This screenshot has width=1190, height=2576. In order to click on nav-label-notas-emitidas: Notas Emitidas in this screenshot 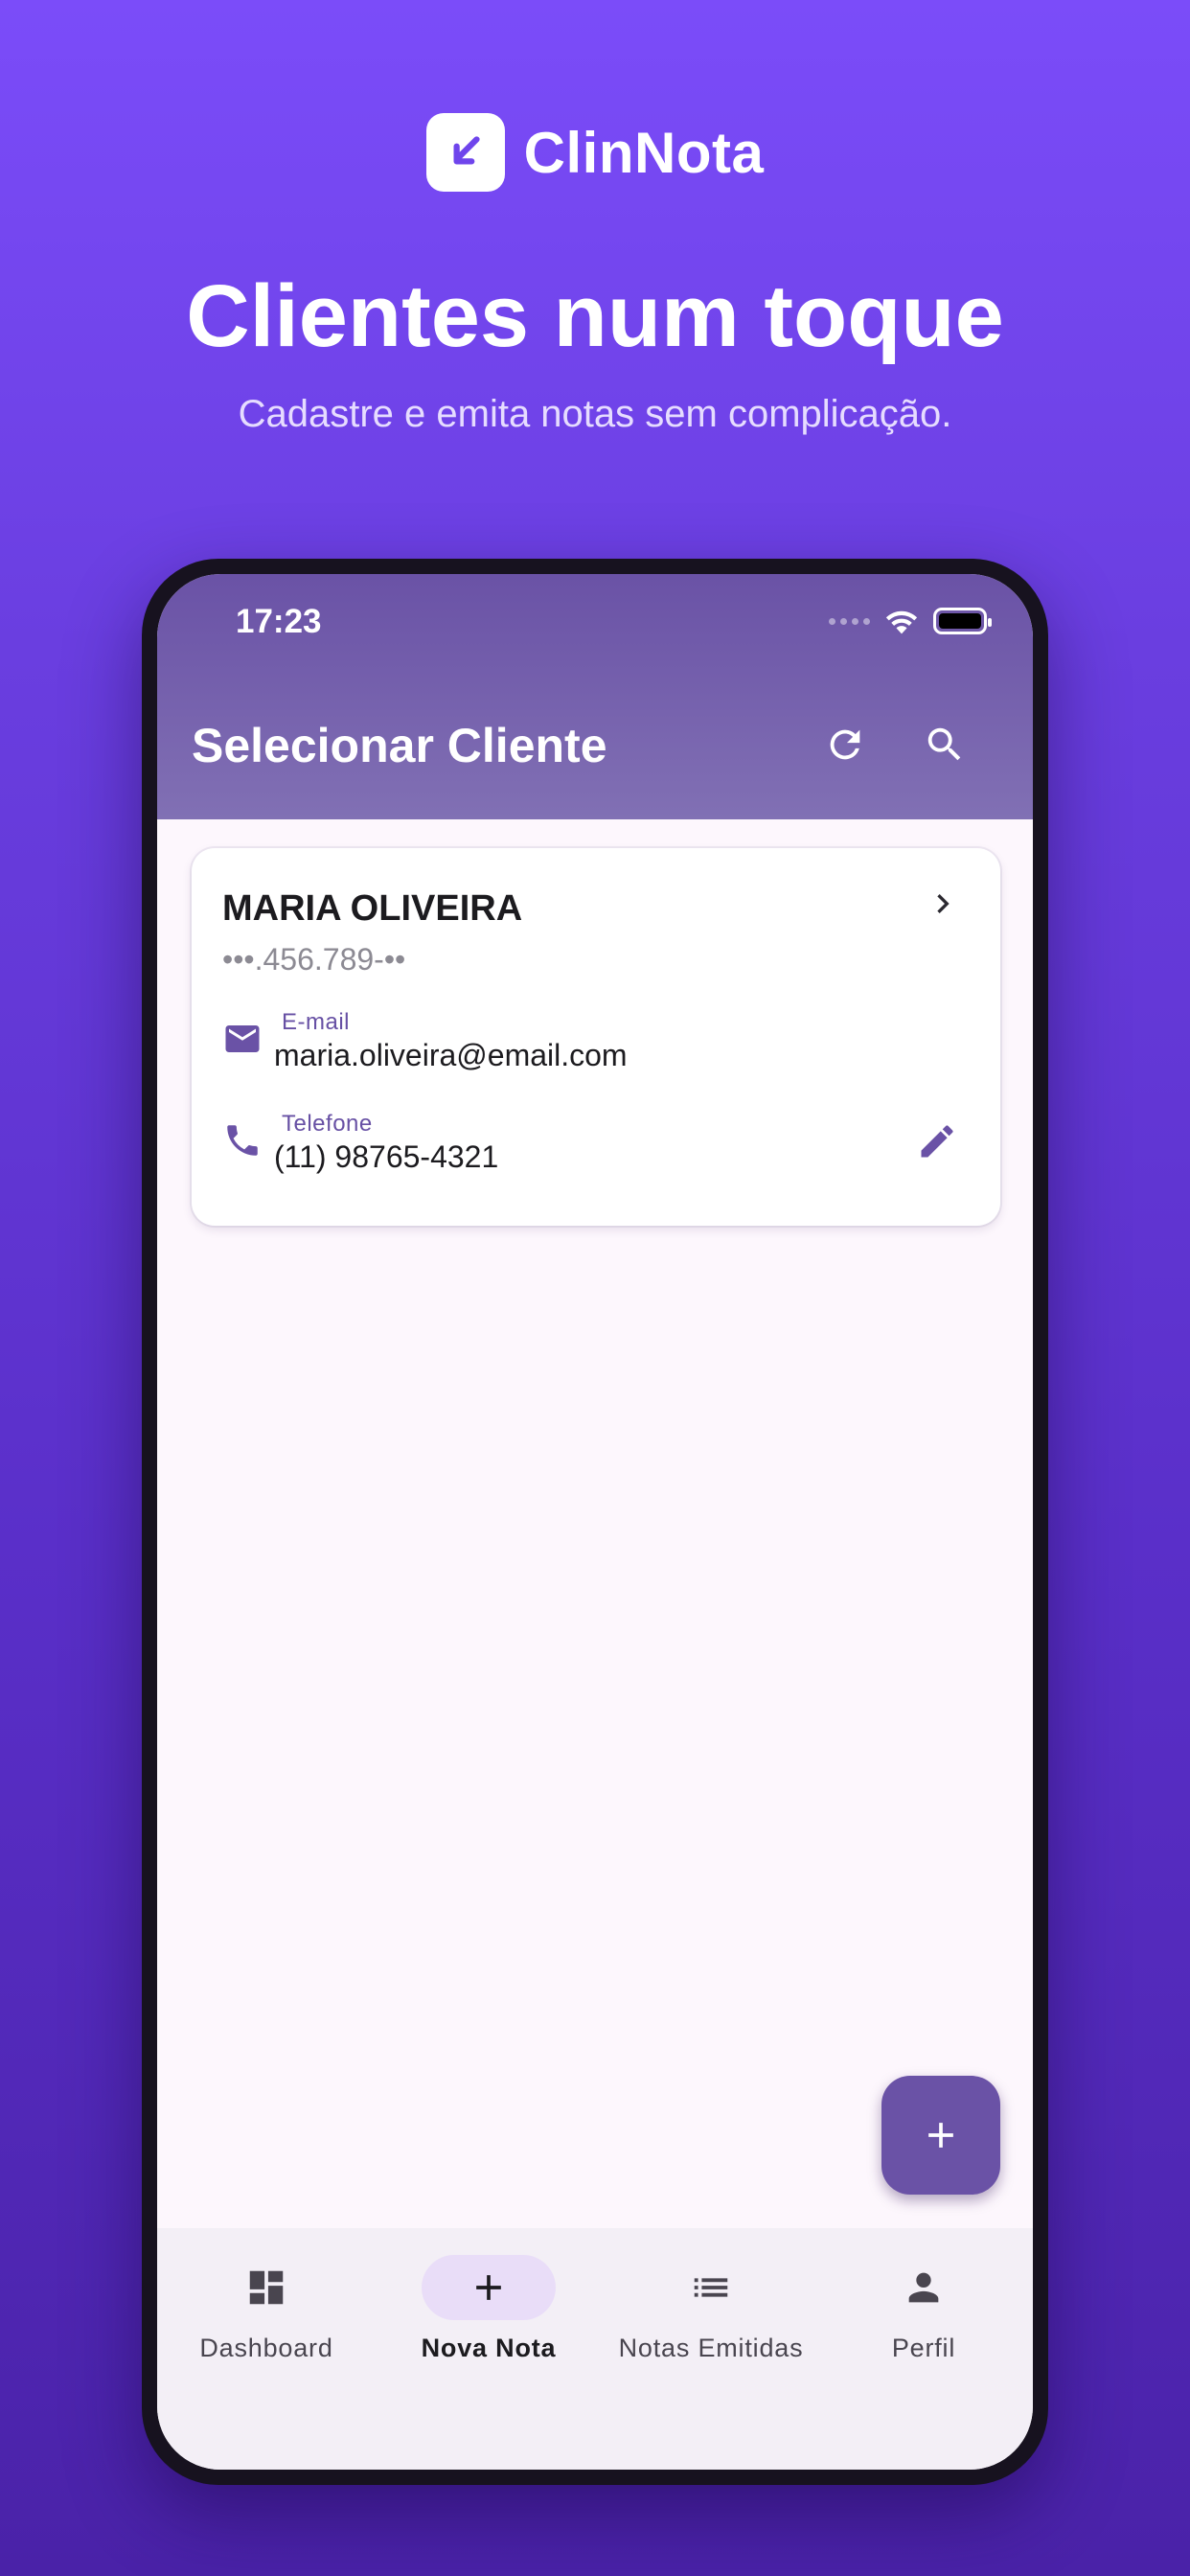, I will do `click(711, 2348)`.